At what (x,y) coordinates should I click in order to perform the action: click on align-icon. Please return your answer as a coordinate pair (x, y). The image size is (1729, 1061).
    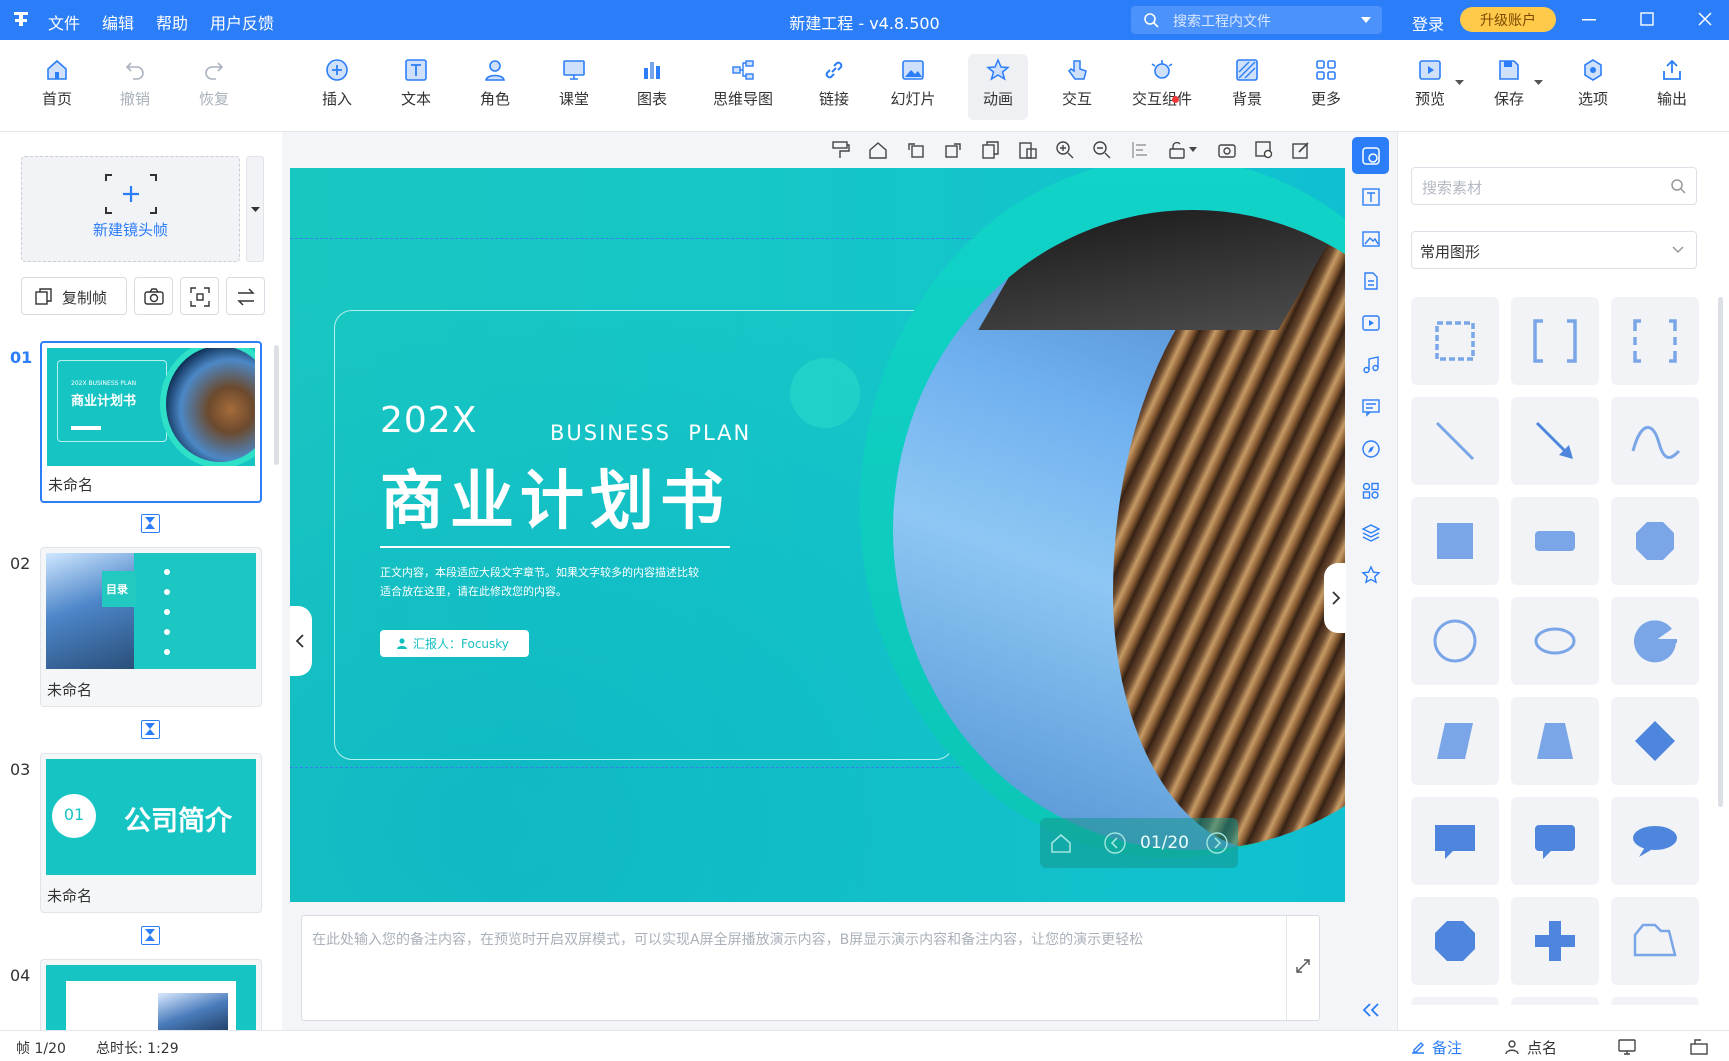
    Looking at the image, I should click on (1140, 150).